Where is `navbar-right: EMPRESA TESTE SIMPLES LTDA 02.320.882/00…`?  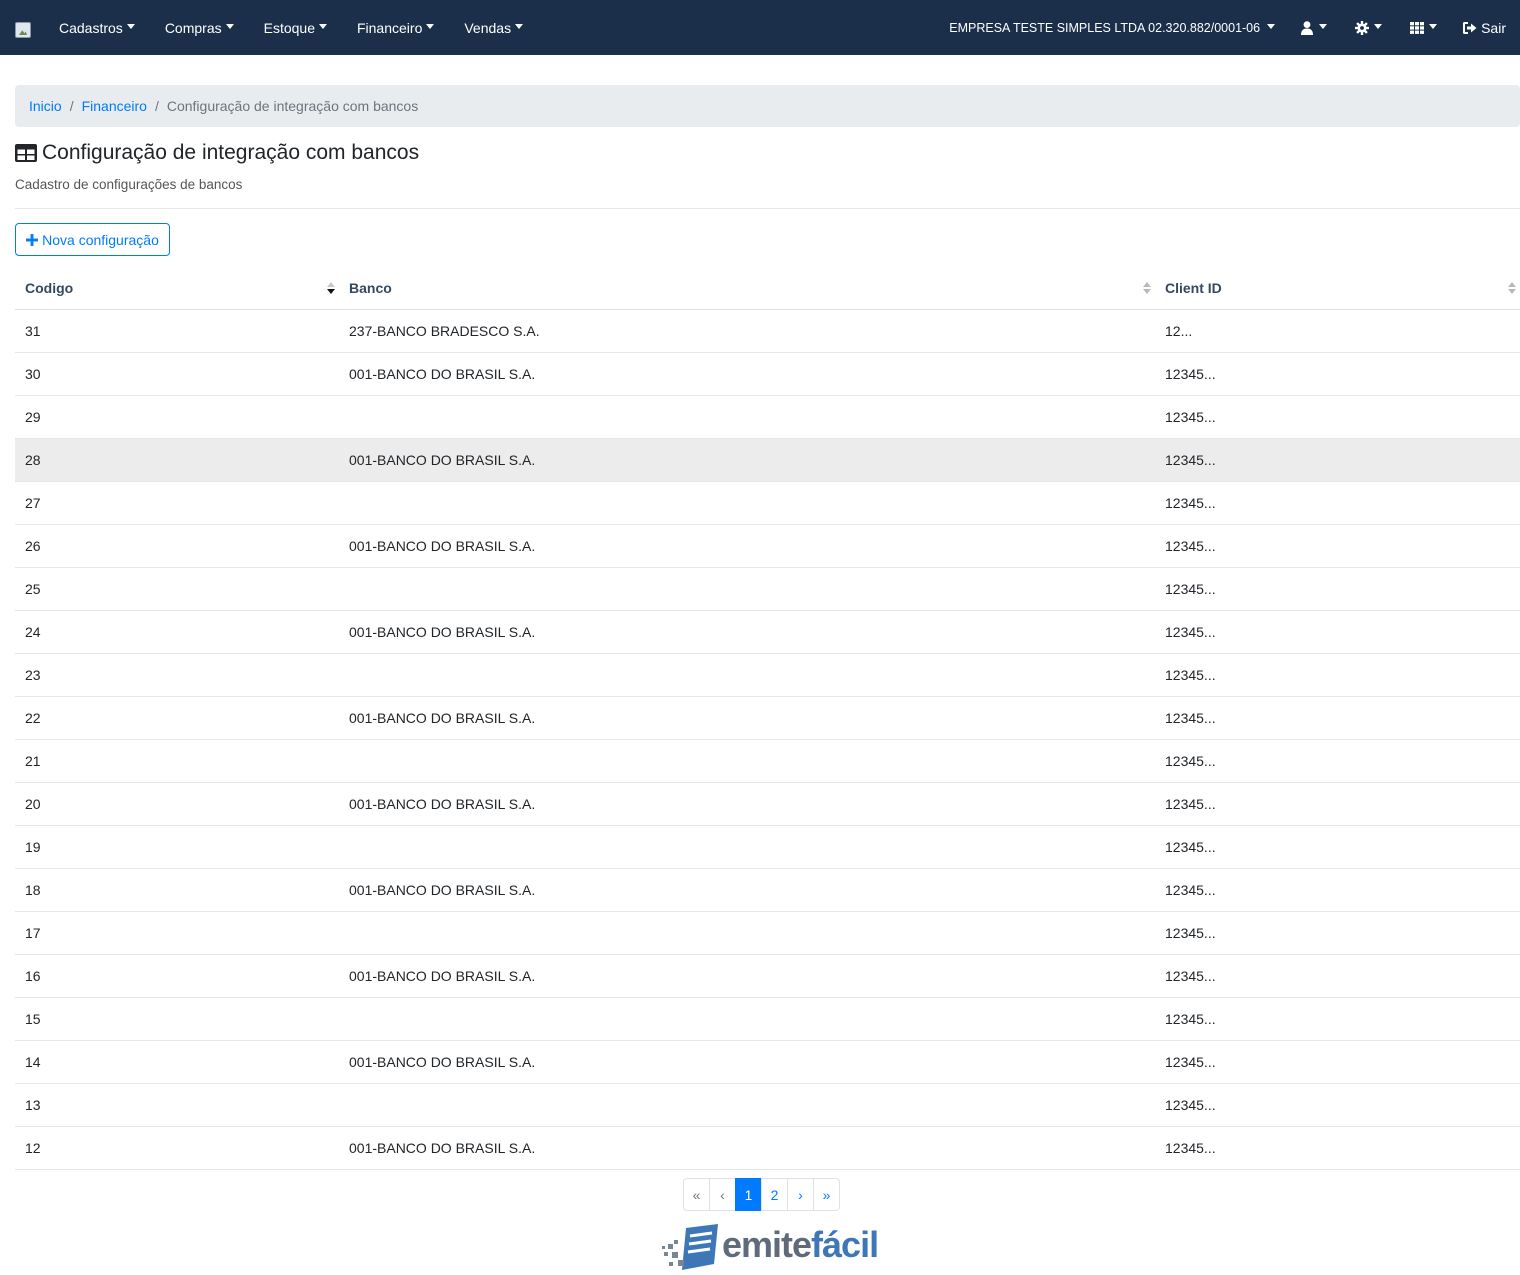
navbar-right: EMPRESA TESTE SIMPLES LTDA 02.320.882/00… is located at coordinates (1228, 27).